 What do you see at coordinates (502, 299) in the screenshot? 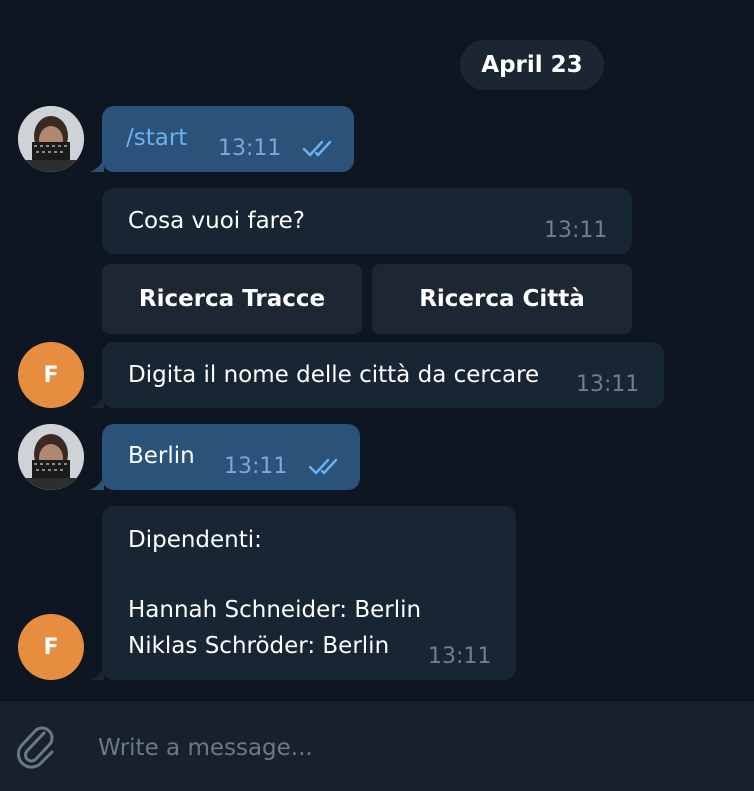
I see `keyboard-button-ricerca-citta: Ricerca Città` at bounding box center [502, 299].